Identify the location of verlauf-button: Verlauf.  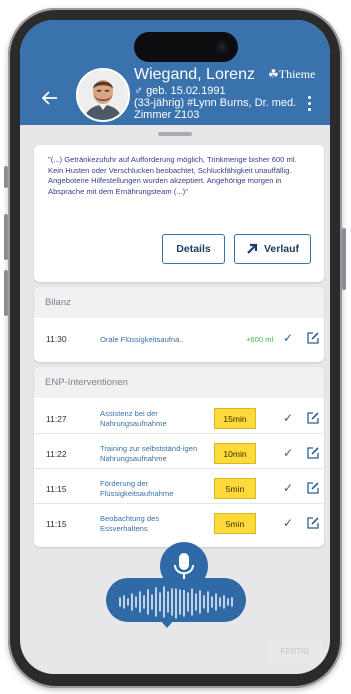
(272, 249).